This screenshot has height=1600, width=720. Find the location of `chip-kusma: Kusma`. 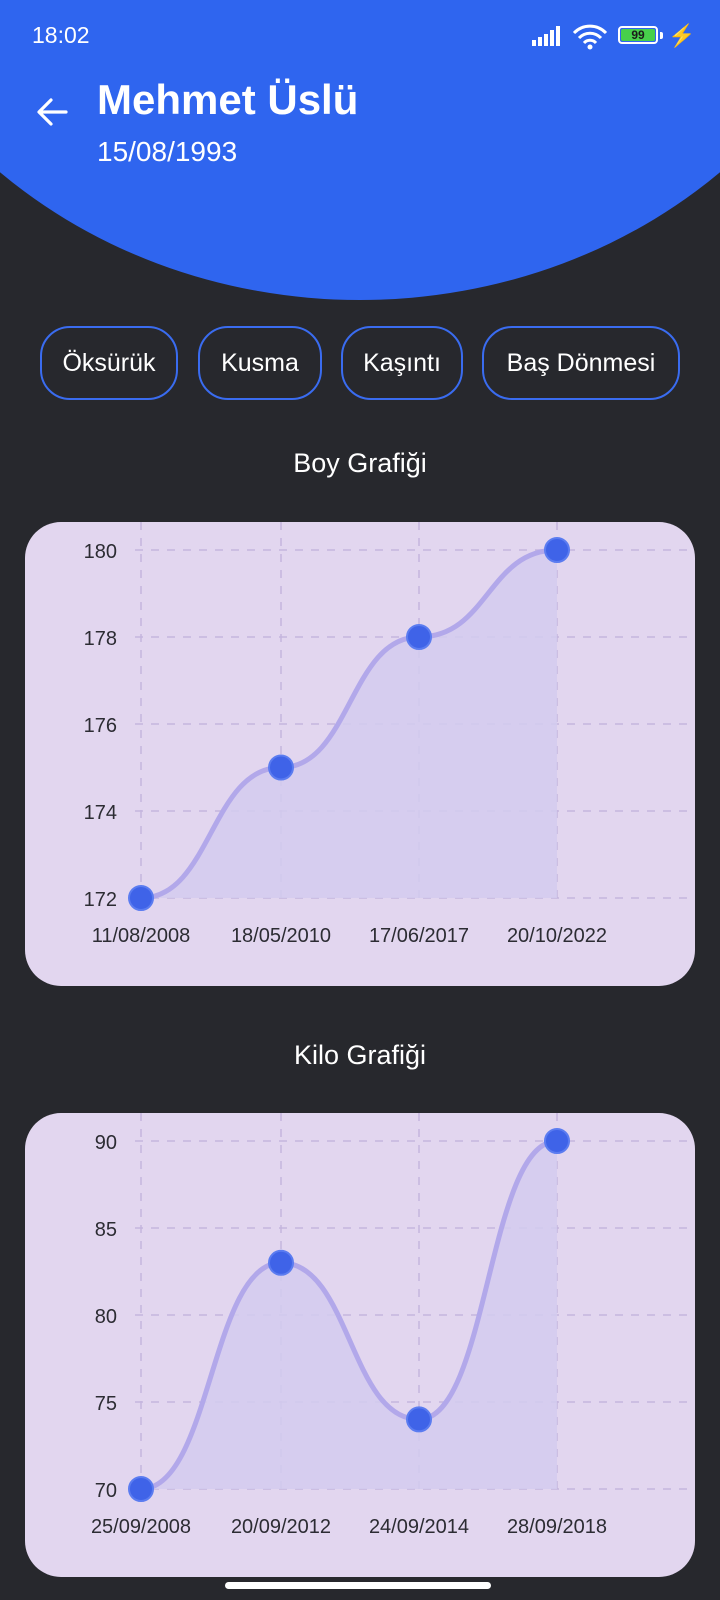

chip-kusma: Kusma is located at coordinates (260, 363).